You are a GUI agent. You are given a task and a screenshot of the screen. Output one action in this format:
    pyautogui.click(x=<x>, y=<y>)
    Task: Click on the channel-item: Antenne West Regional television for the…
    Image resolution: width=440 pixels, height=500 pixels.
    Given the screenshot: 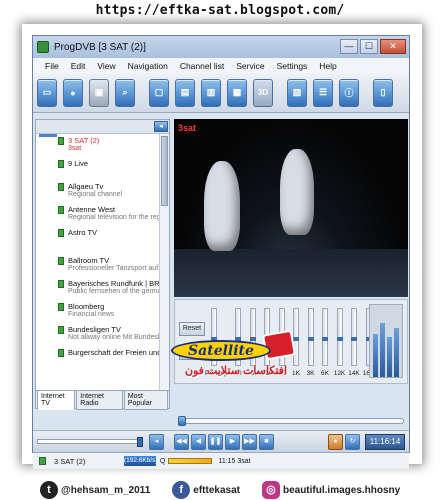 What is the action you would take?
    pyautogui.click(x=97, y=214)
    